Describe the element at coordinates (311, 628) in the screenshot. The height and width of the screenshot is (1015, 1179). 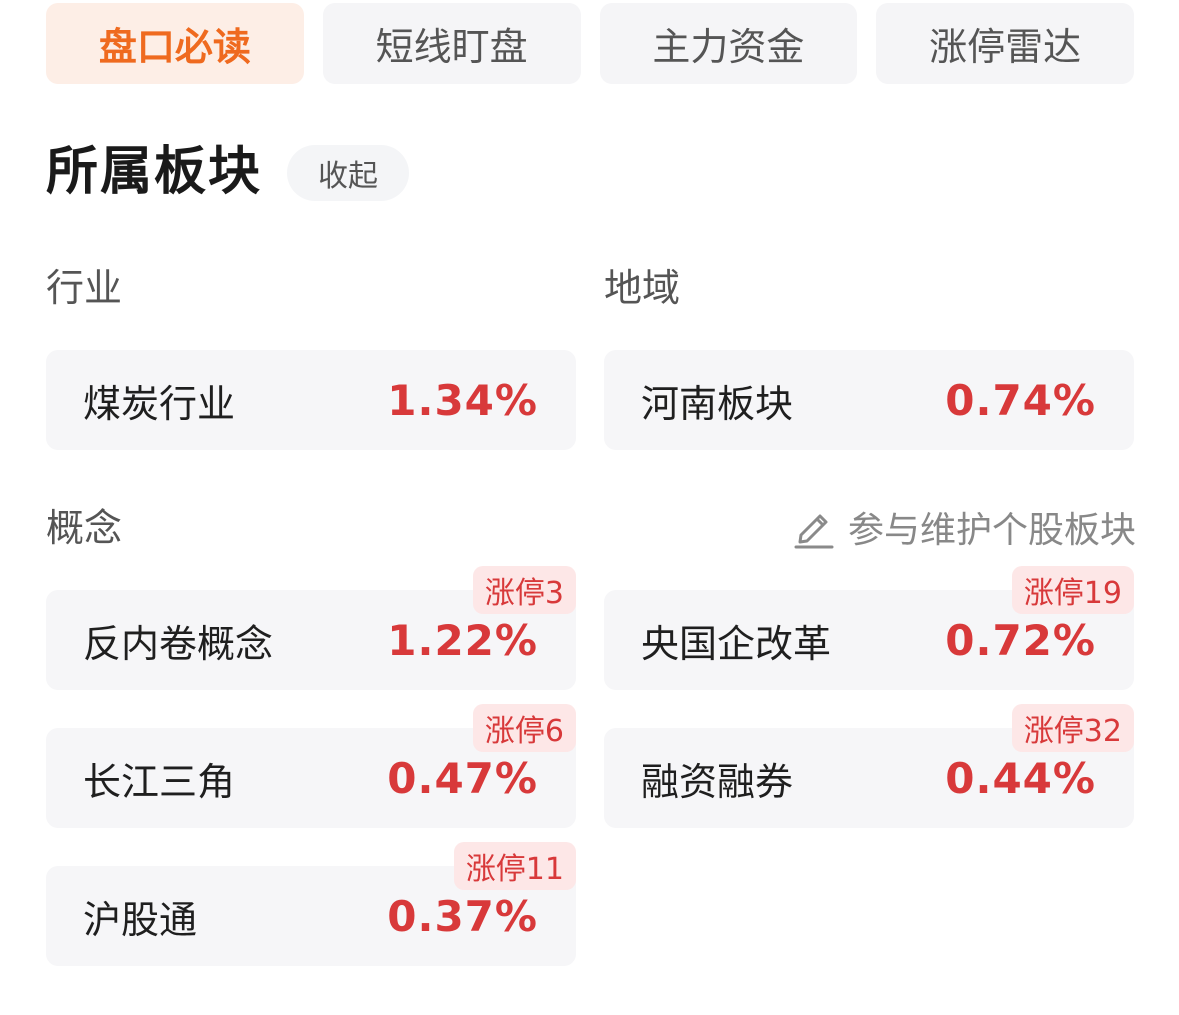
I see `sector-card-concept: 反内卷概念 1.22% 涨停3` at that location.